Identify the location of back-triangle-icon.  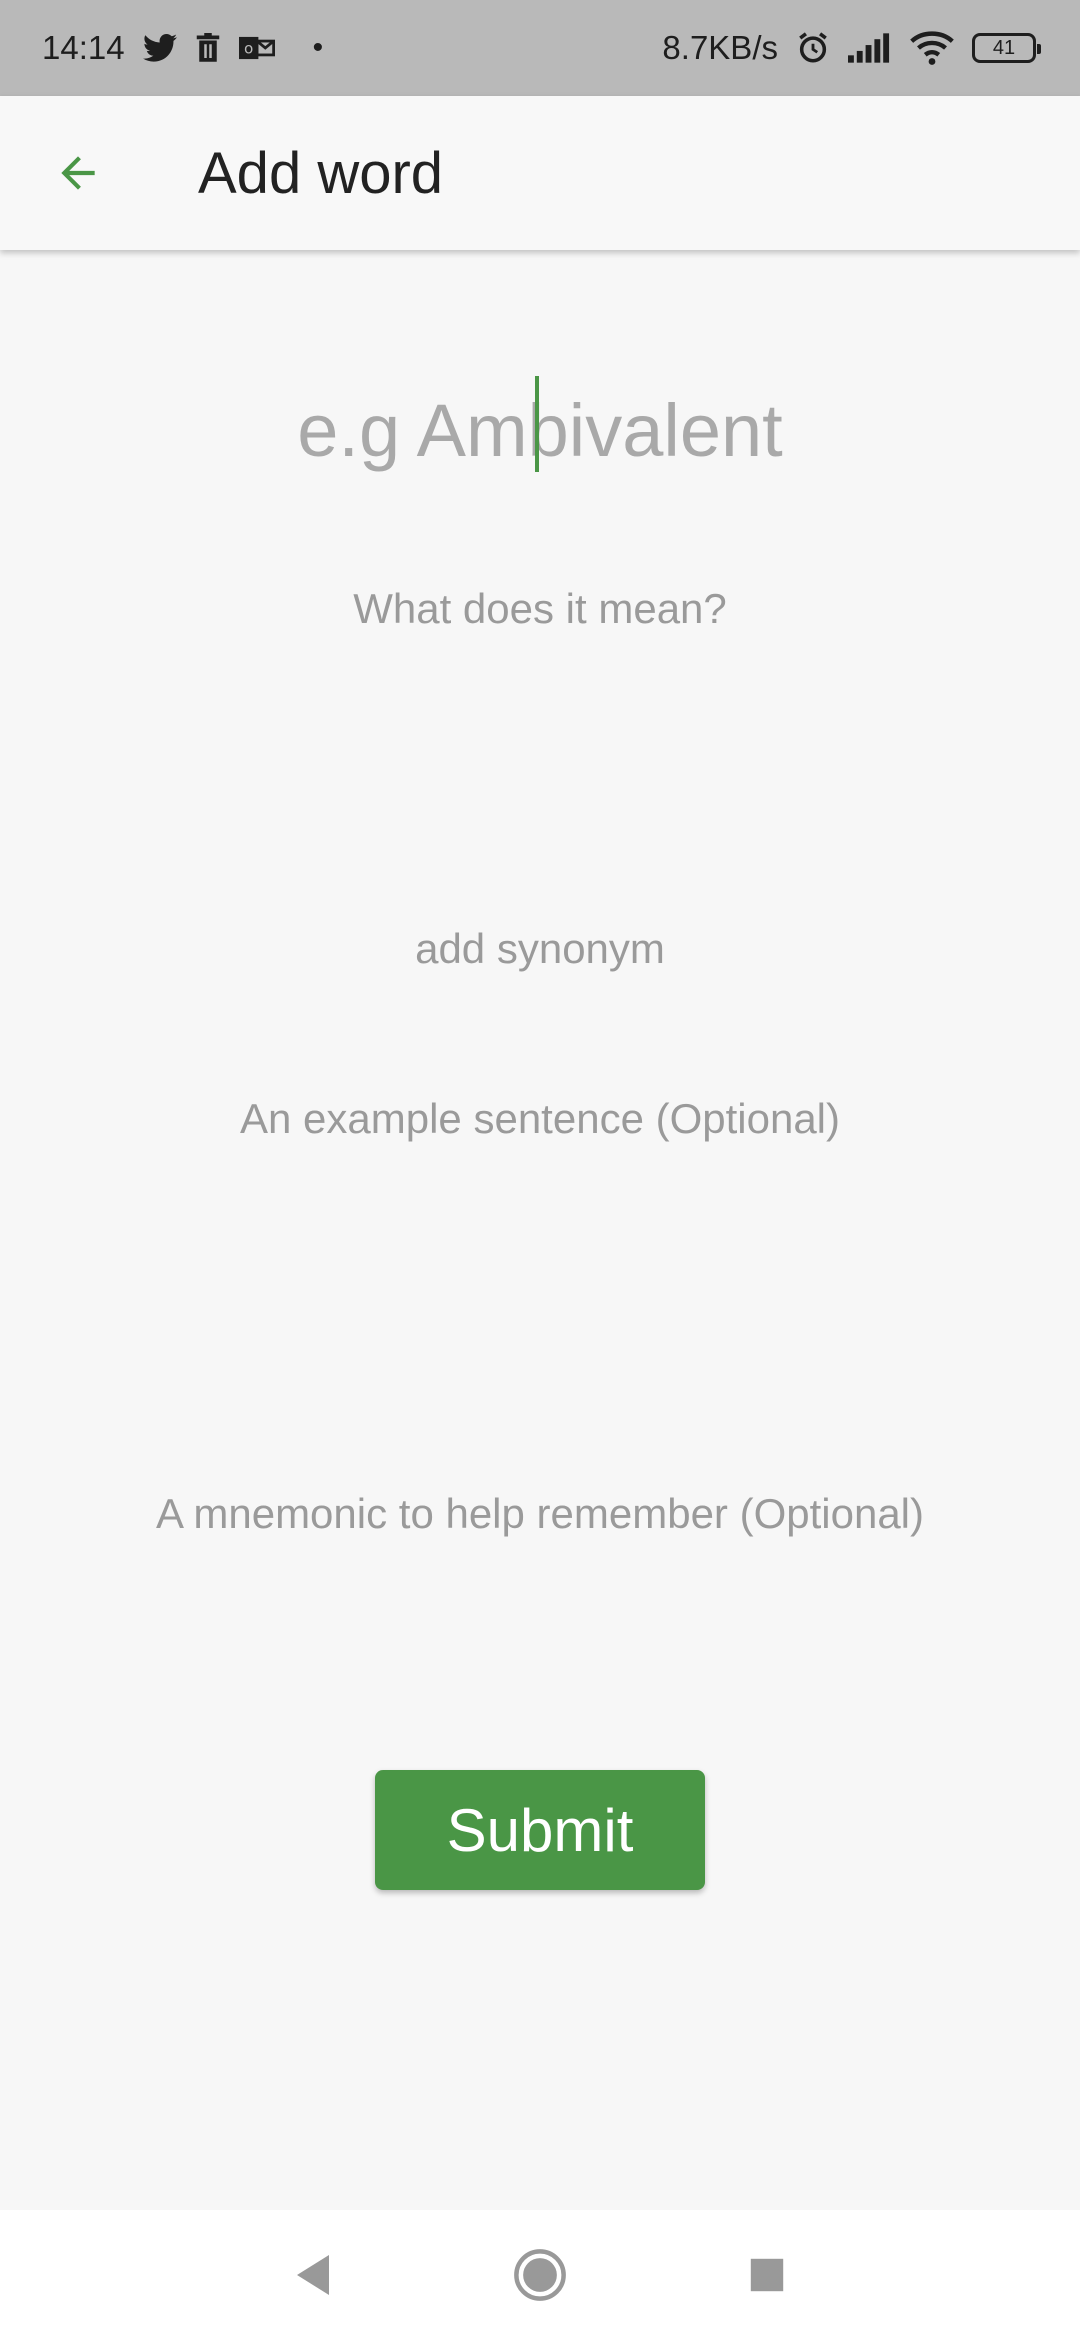
(313, 2275).